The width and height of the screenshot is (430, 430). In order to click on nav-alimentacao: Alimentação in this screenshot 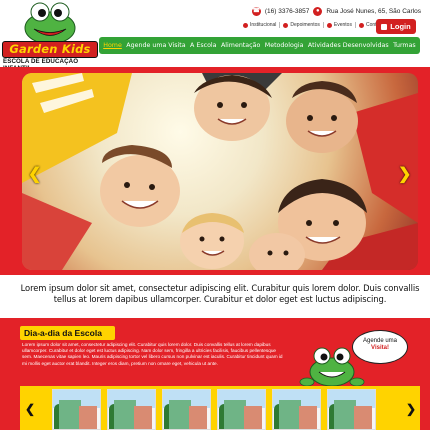, I will do `click(240, 45)`.